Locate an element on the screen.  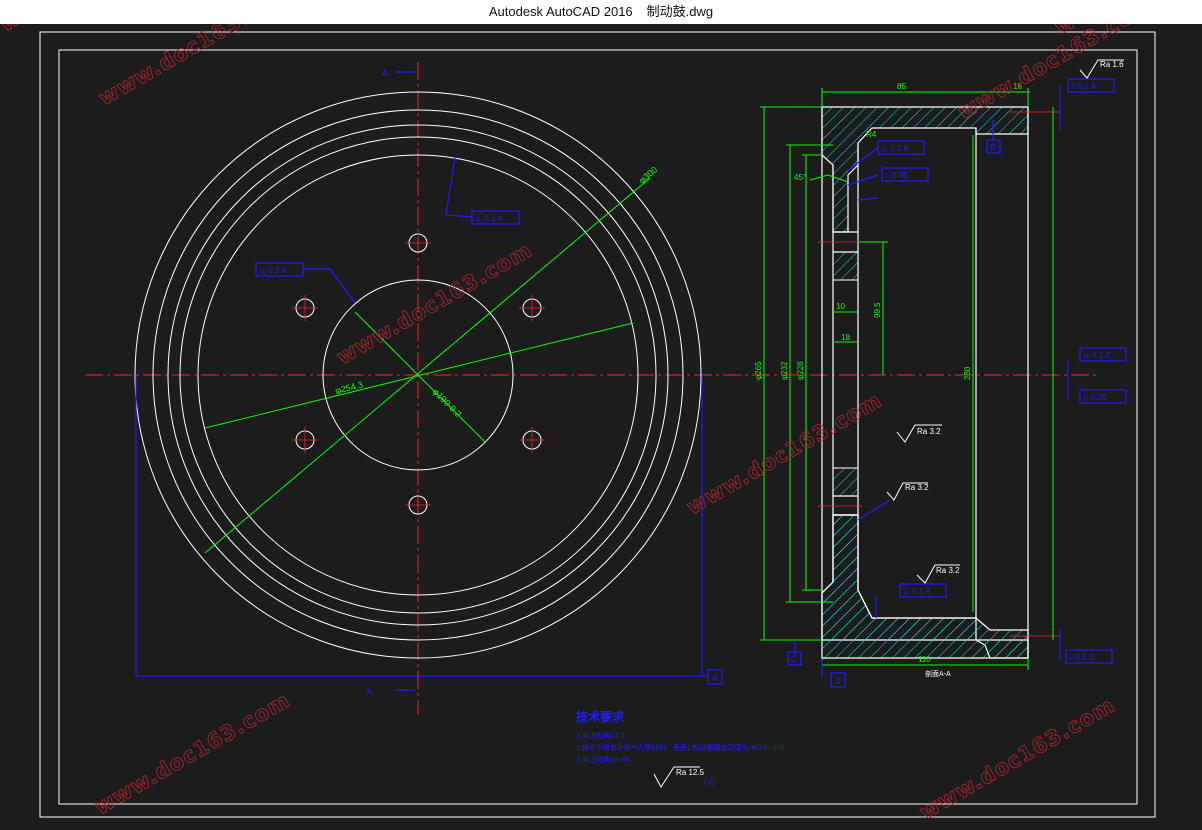
tol-7: // 0.1 D is located at coordinates (1082, 657).